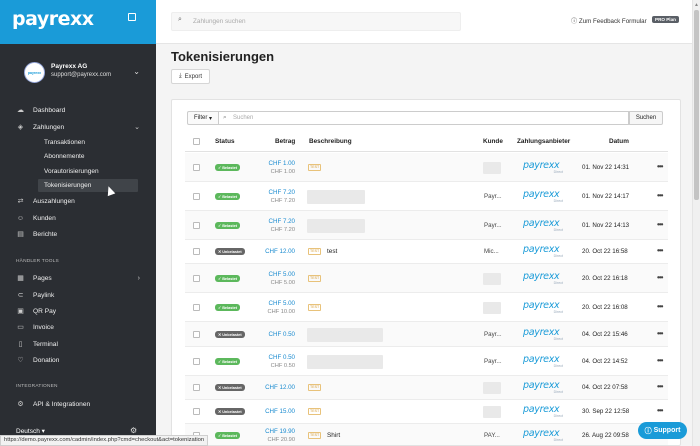 Image resolution: width=700 pixels, height=446 pixels. I want to click on support-button: ⓘ Support, so click(662, 430).